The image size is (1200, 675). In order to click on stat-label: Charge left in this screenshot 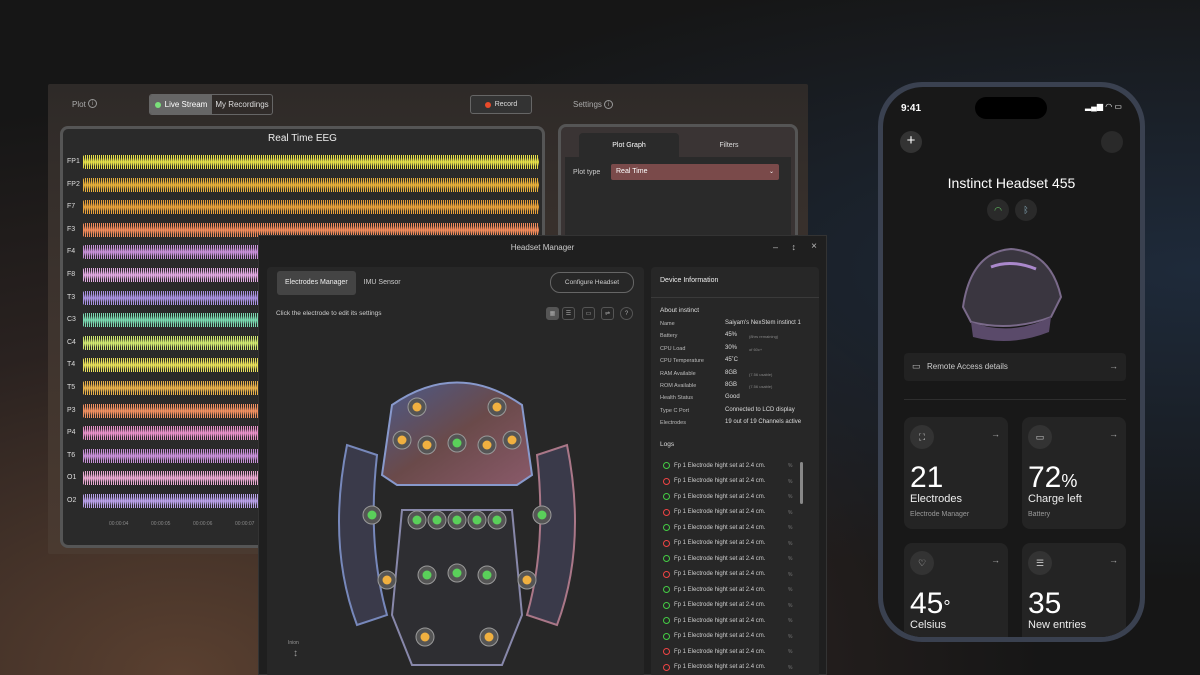, I will do `click(1055, 499)`.